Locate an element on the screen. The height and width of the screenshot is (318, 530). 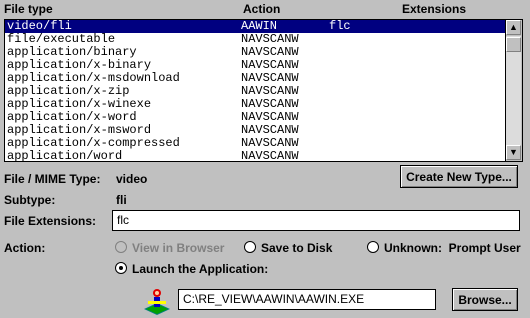
scroll-down-button: ▼ is located at coordinates (513, 152).